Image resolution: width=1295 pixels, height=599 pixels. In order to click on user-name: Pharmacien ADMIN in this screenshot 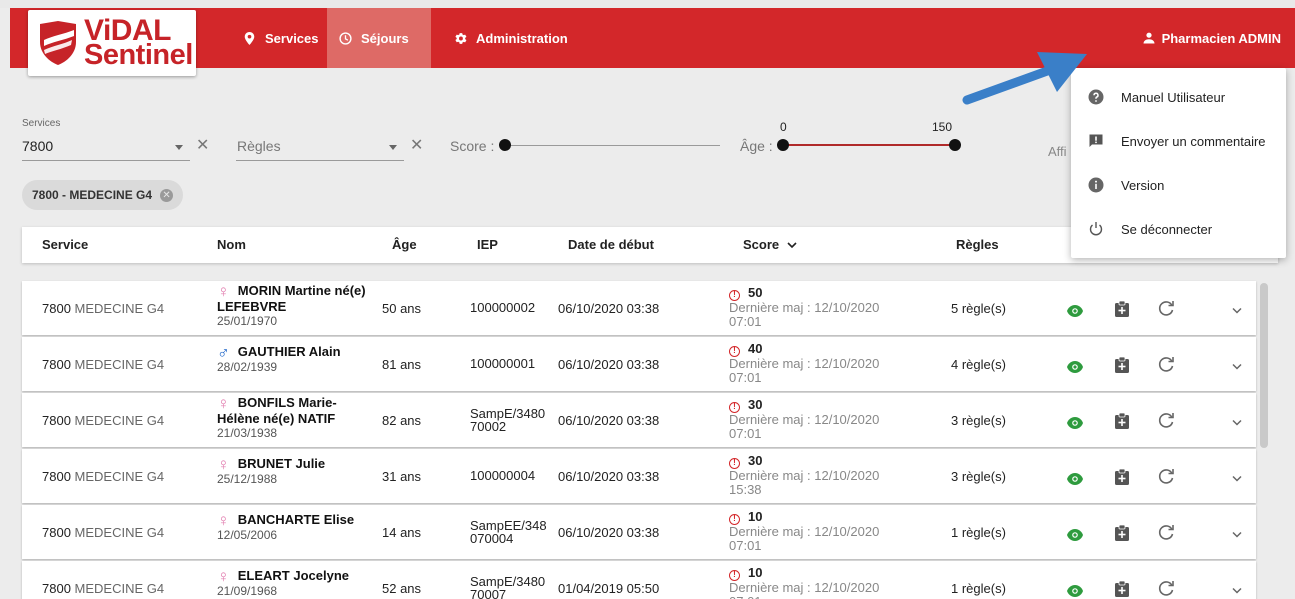, I will do `click(1221, 38)`.